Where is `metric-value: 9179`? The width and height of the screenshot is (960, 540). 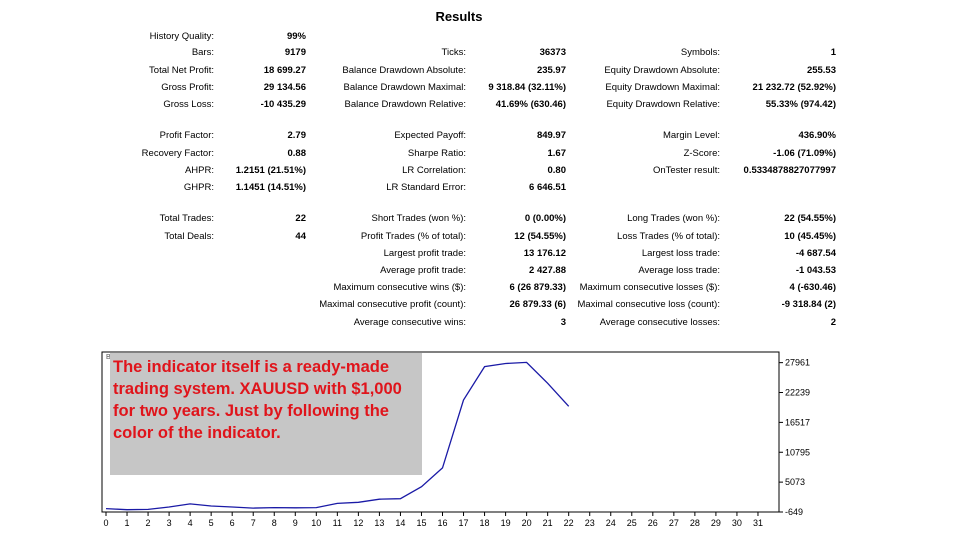
metric-value: 9179 is located at coordinates (295, 52).